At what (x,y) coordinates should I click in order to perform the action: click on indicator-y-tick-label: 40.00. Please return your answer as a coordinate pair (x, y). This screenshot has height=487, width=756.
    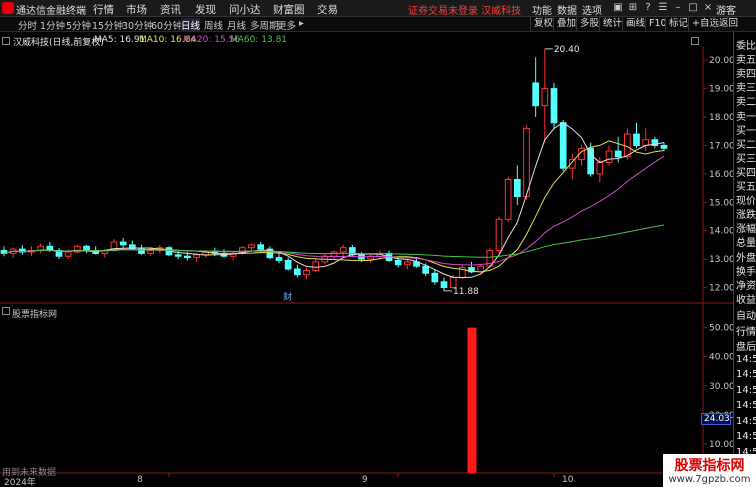
    Looking at the image, I should click on (722, 358).